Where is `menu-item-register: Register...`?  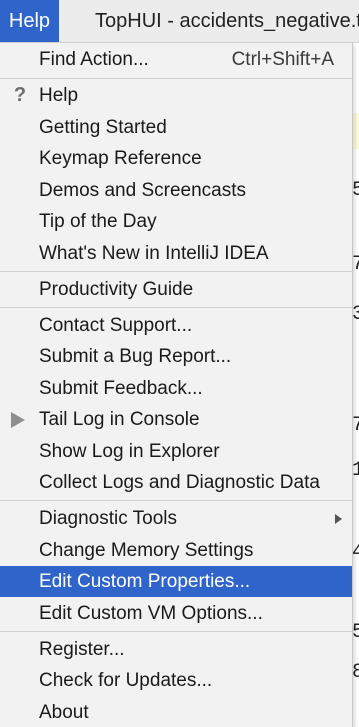 menu-item-register: Register... is located at coordinates (176, 649).